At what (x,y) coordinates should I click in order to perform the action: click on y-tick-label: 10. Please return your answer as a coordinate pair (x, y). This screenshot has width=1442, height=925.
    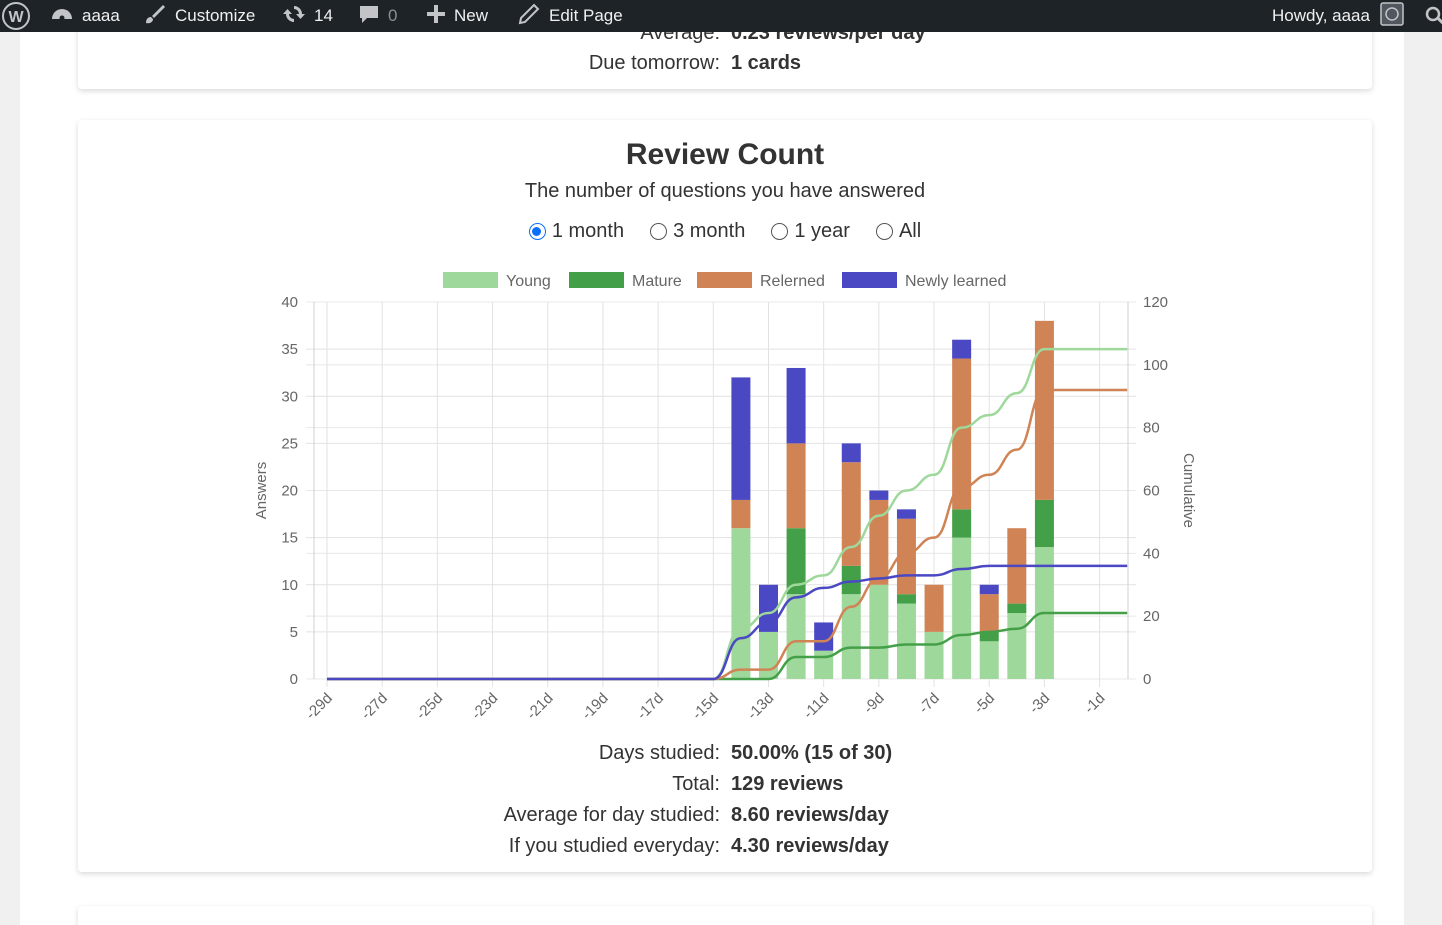
    Looking at the image, I should click on (289, 585).